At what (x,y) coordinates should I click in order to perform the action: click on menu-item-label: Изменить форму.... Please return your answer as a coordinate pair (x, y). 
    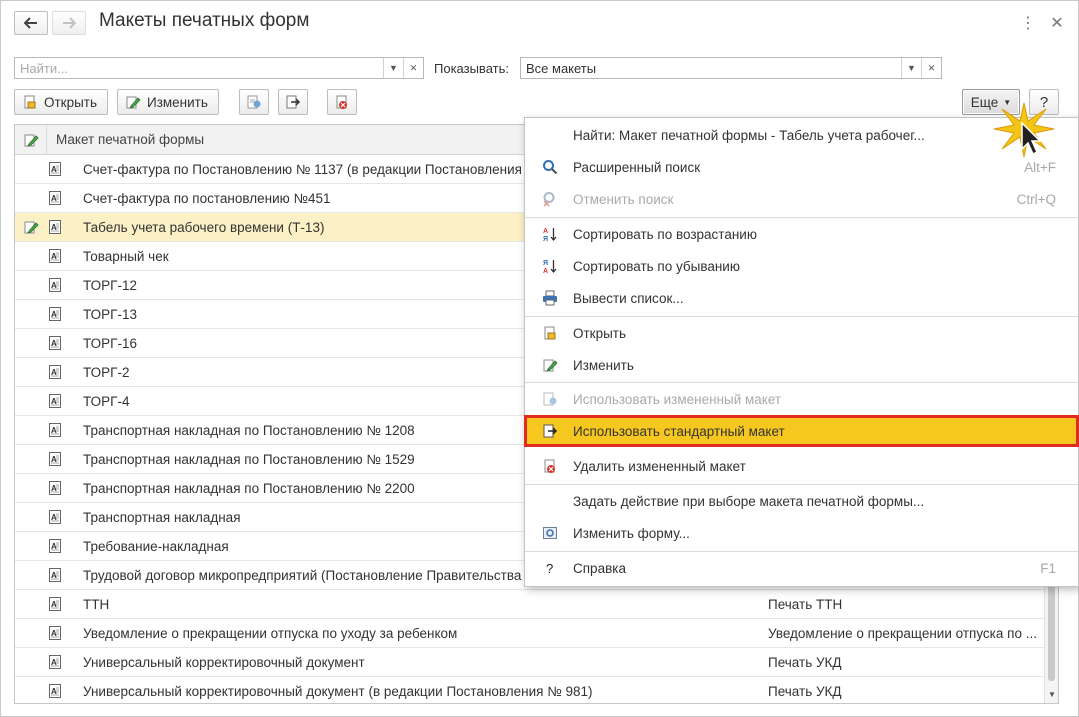
    Looking at the image, I should click on (631, 533).